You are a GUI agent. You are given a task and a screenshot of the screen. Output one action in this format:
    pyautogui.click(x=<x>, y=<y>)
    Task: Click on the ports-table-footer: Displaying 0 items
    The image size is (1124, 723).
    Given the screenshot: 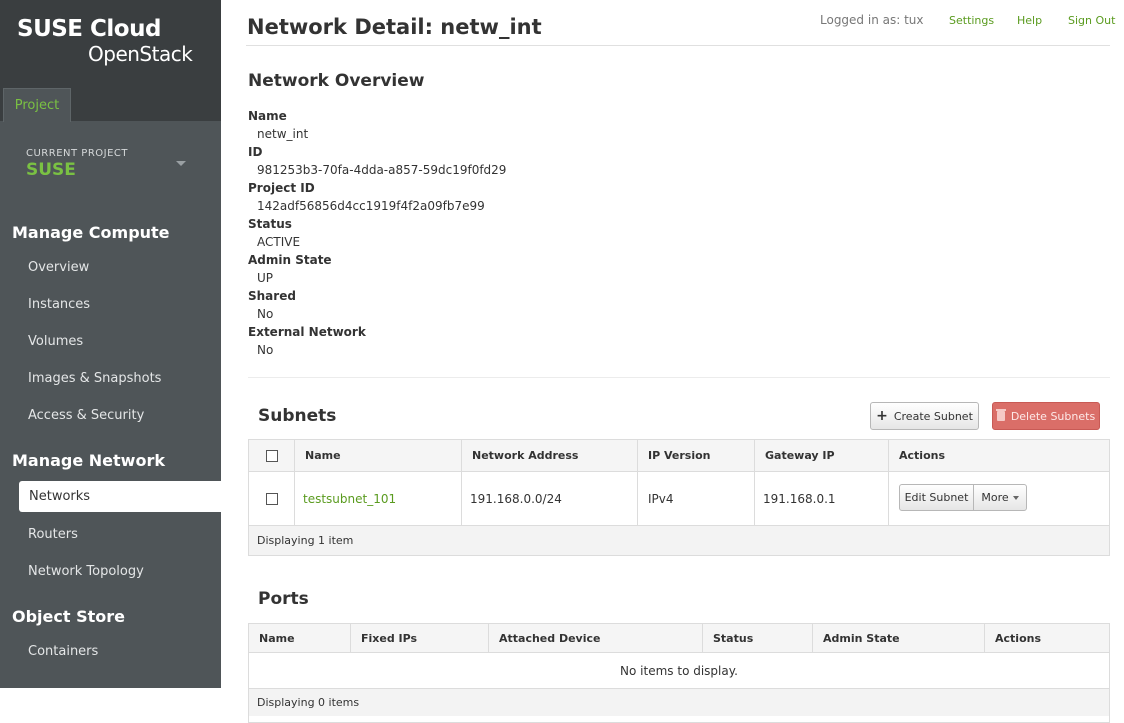 What is the action you would take?
    pyautogui.click(x=679, y=702)
    